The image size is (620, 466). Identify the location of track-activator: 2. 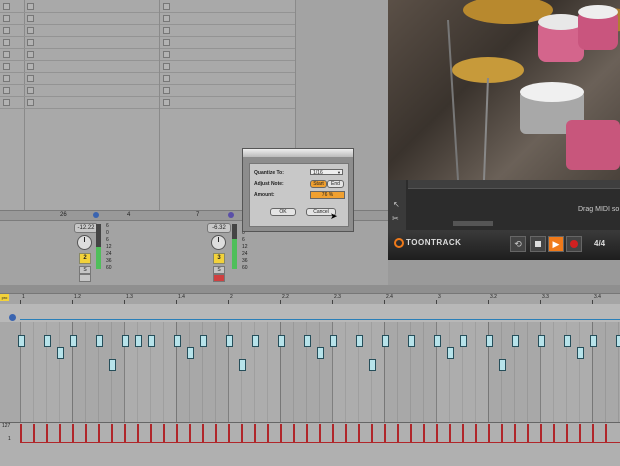
(85, 258).